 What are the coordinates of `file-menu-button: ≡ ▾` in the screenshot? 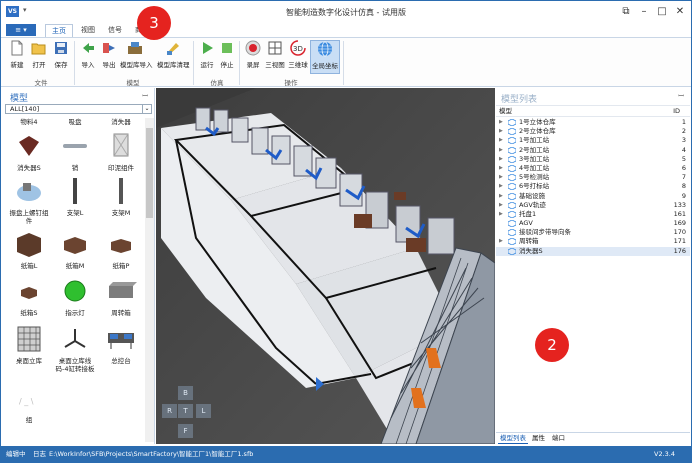 It's located at (21, 30).